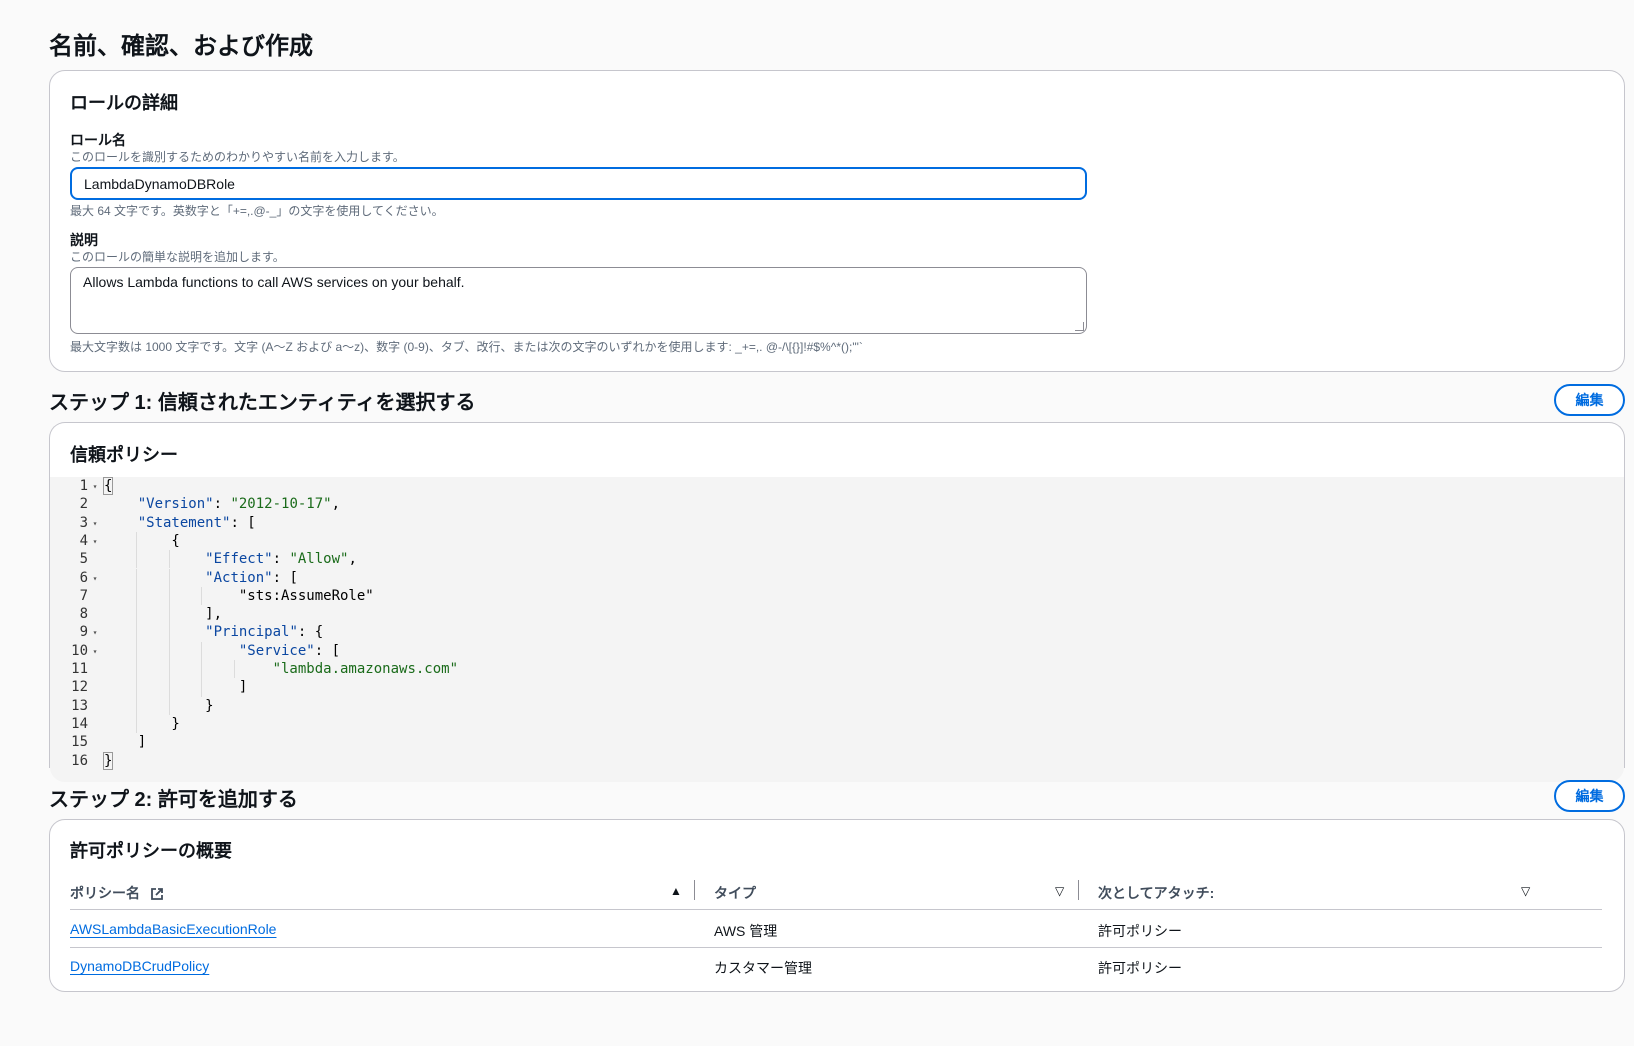  Describe the element at coordinates (746, 931) in the screenshot. I see `policy-type: AWS 管理` at that location.